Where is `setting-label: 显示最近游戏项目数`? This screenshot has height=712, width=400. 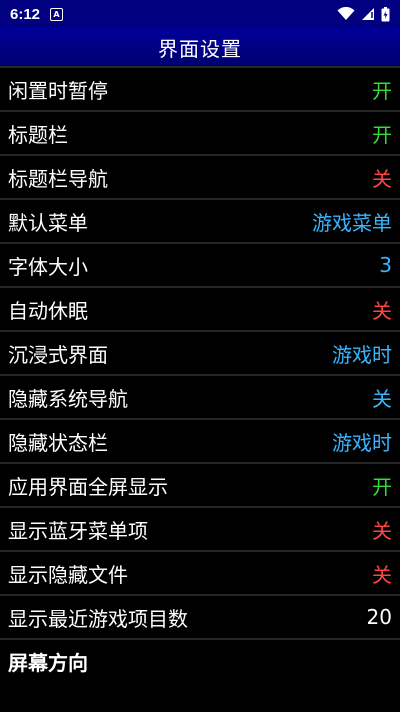 setting-label: 显示最近游戏项目数 is located at coordinates (98, 618).